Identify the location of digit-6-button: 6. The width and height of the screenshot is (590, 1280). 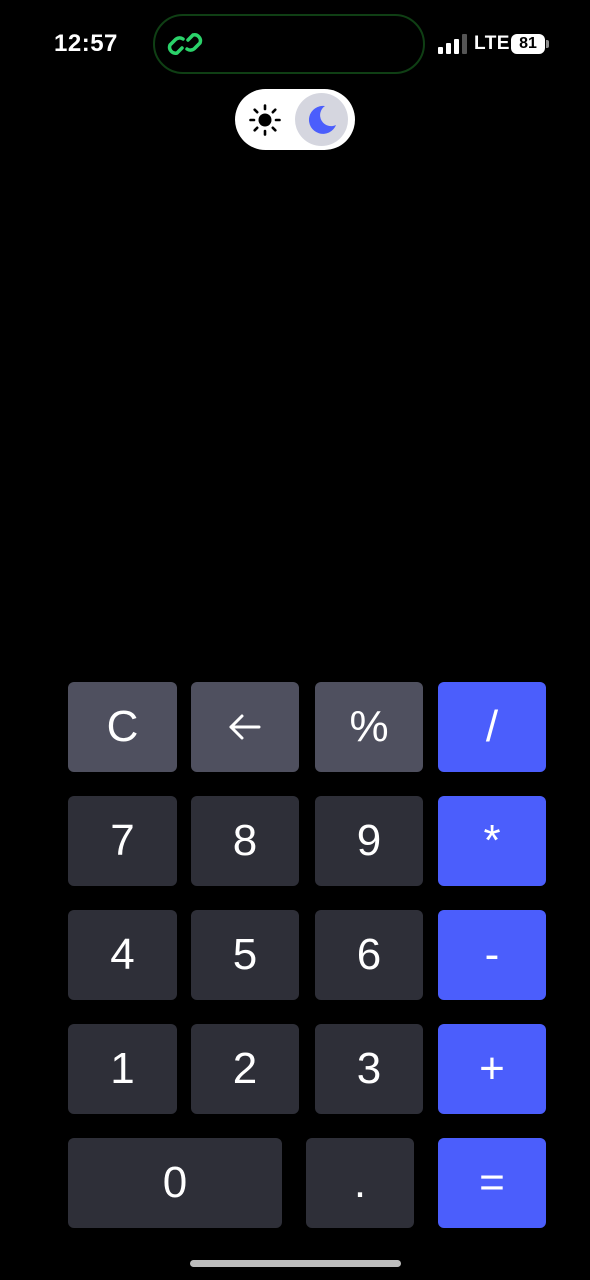
(369, 955).